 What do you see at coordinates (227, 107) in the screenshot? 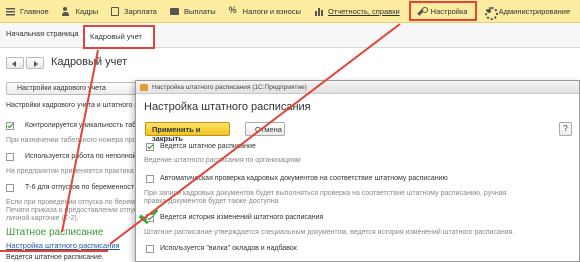
I see `dialog-heading: Настройка штатного расписания` at bounding box center [227, 107].